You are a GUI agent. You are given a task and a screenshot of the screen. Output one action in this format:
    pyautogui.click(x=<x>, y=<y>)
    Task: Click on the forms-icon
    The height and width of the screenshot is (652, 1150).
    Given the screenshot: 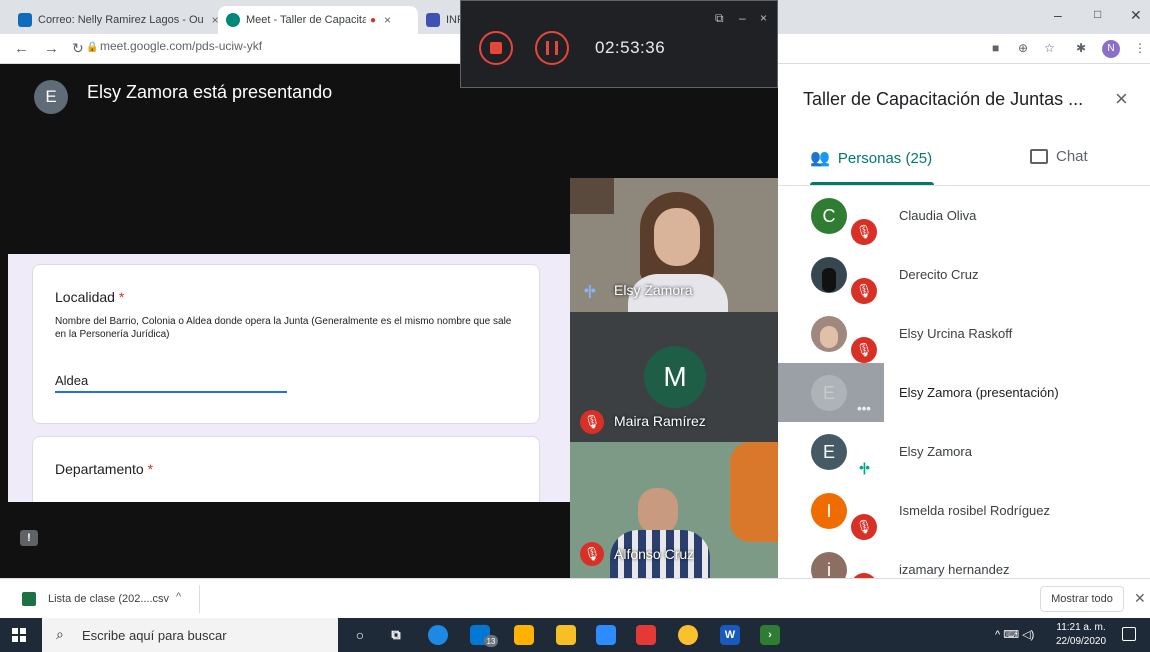 What is the action you would take?
    pyautogui.click(x=433, y=20)
    